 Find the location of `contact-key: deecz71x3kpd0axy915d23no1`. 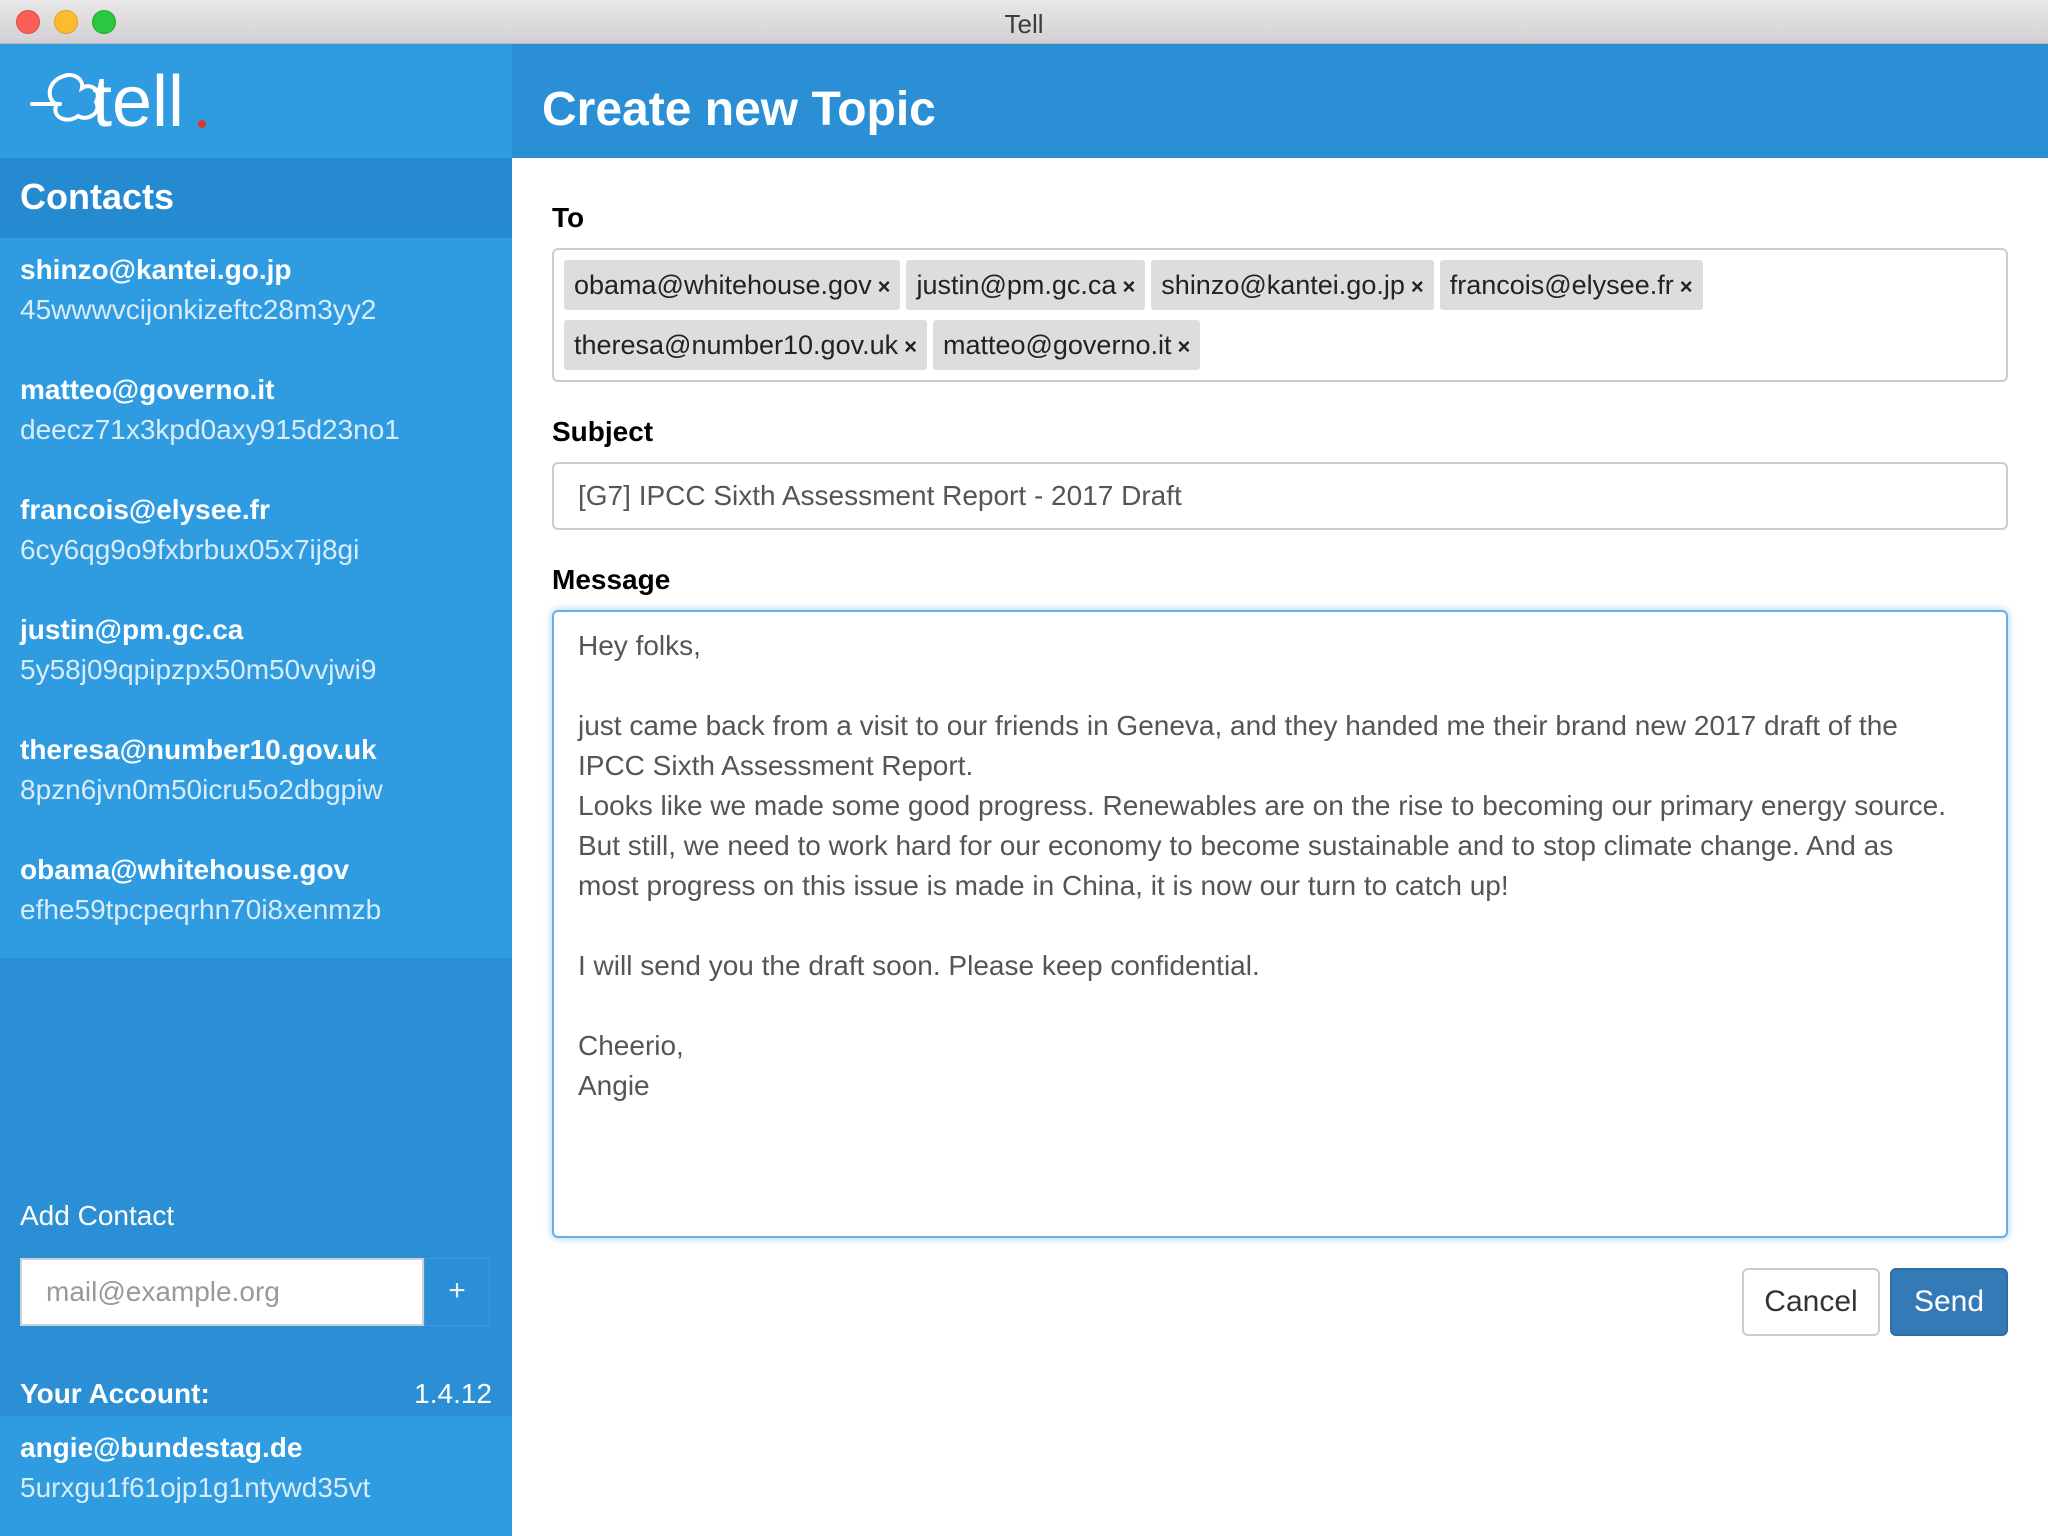

contact-key: deecz71x3kpd0axy915d23no1 is located at coordinates (210, 429).